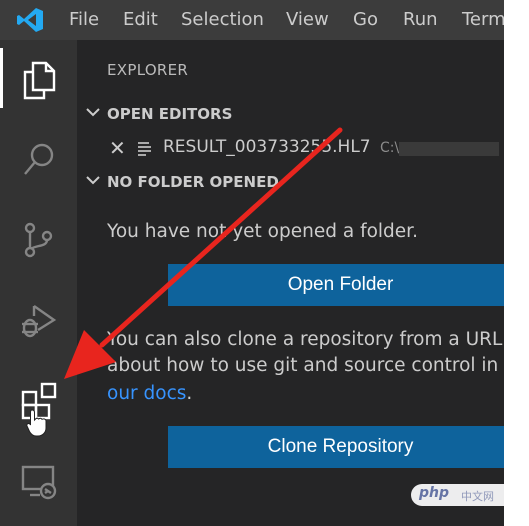 This screenshot has width=529, height=526. What do you see at coordinates (449, 149) in the screenshot?
I see `redacted-path` at bounding box center [449, 149].